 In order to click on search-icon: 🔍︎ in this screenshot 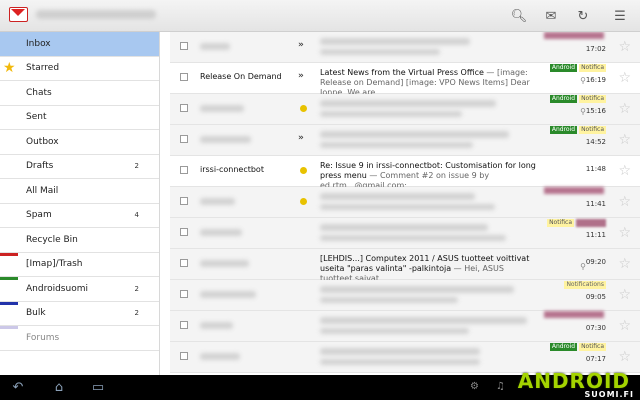, I will do `click(519, 16)`.